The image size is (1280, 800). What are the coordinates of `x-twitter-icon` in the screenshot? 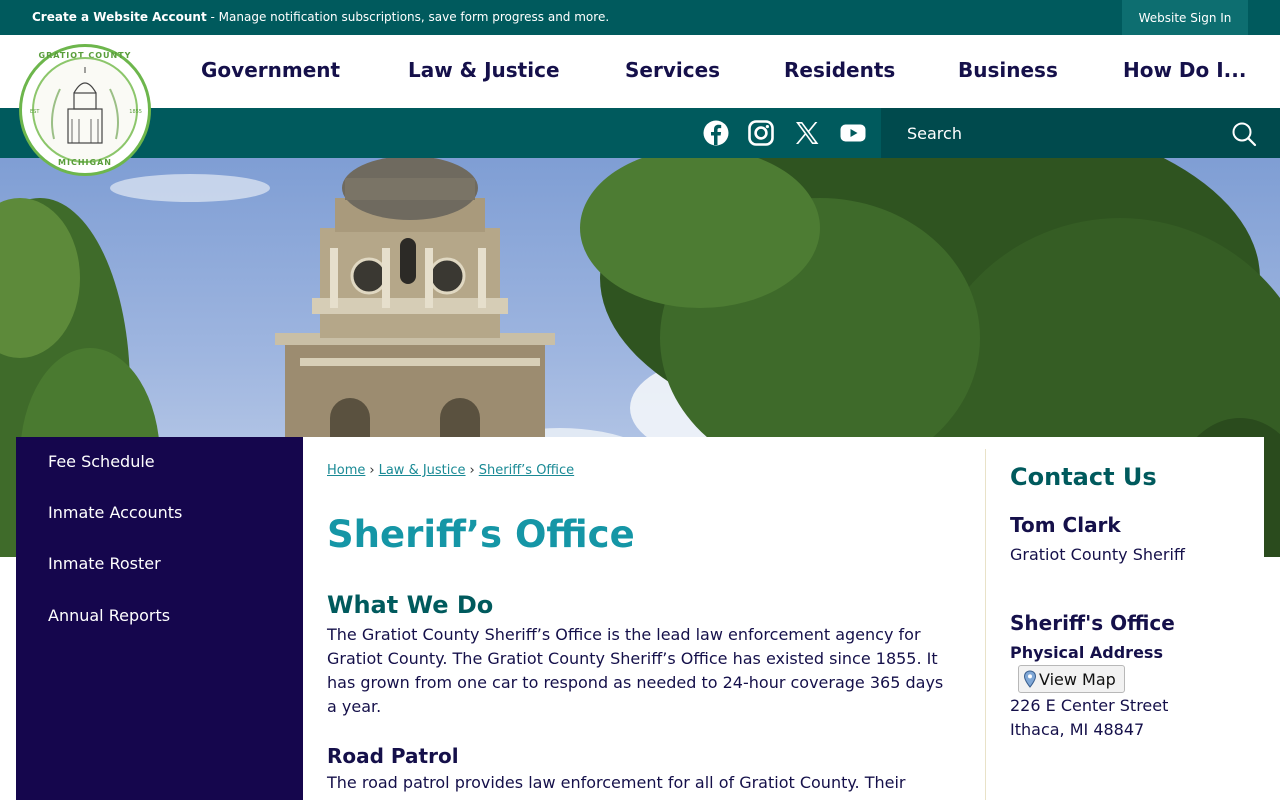 It's located at (807, 133).